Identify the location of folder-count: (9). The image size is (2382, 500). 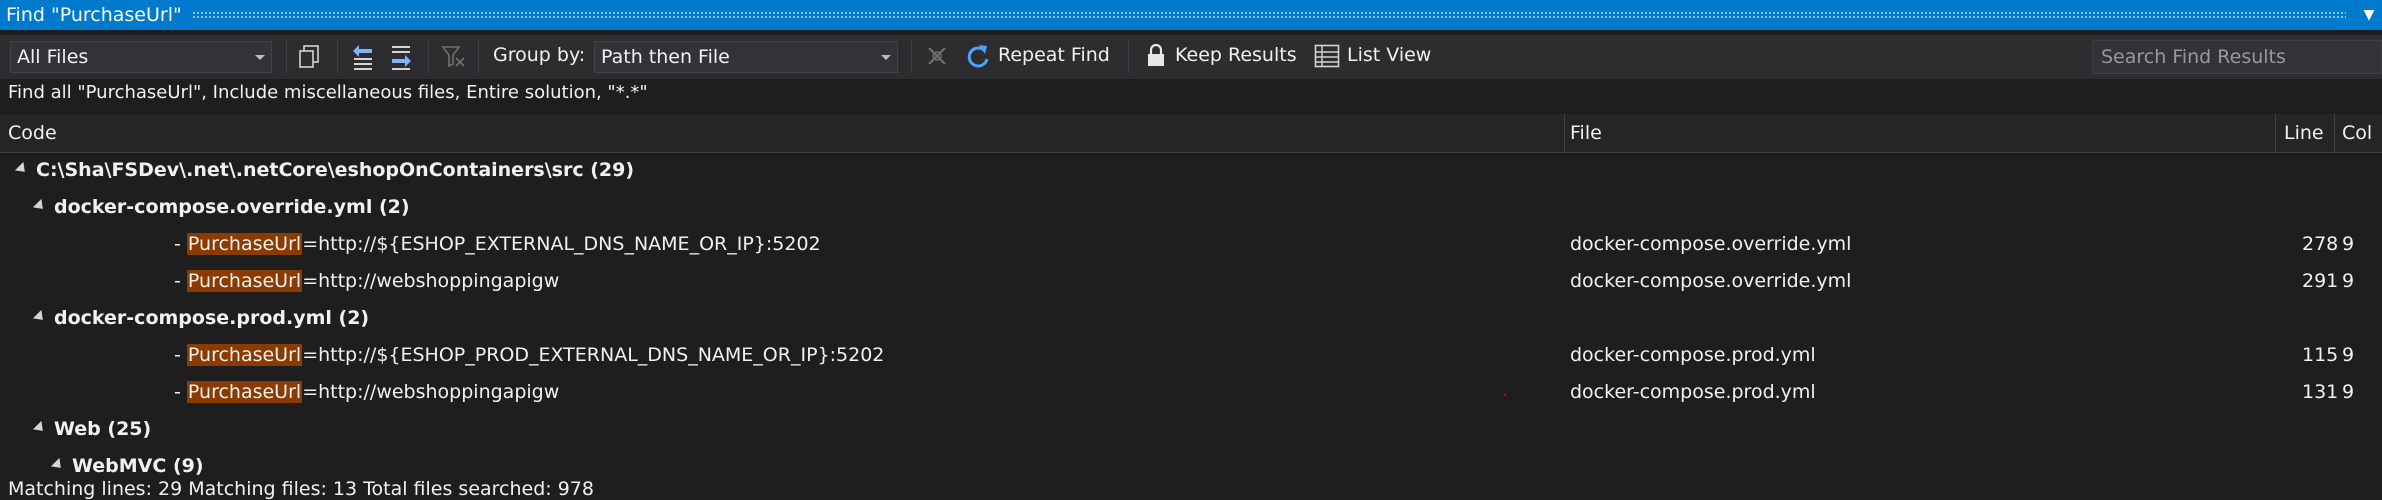
(188, 466).